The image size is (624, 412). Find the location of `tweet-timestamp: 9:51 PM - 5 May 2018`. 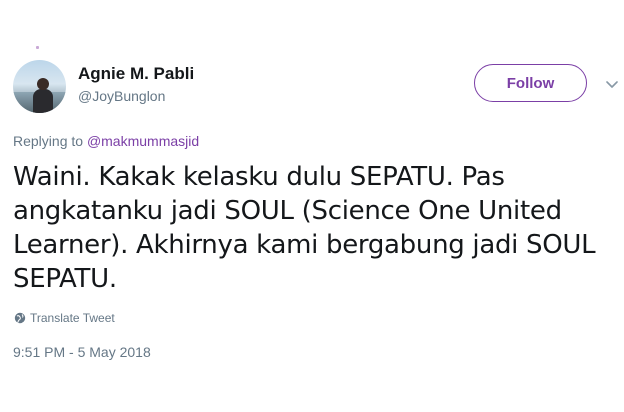

tweet-timestamp: 9:51 PM - 5 May 2018 is located at coordinates (82, 352).